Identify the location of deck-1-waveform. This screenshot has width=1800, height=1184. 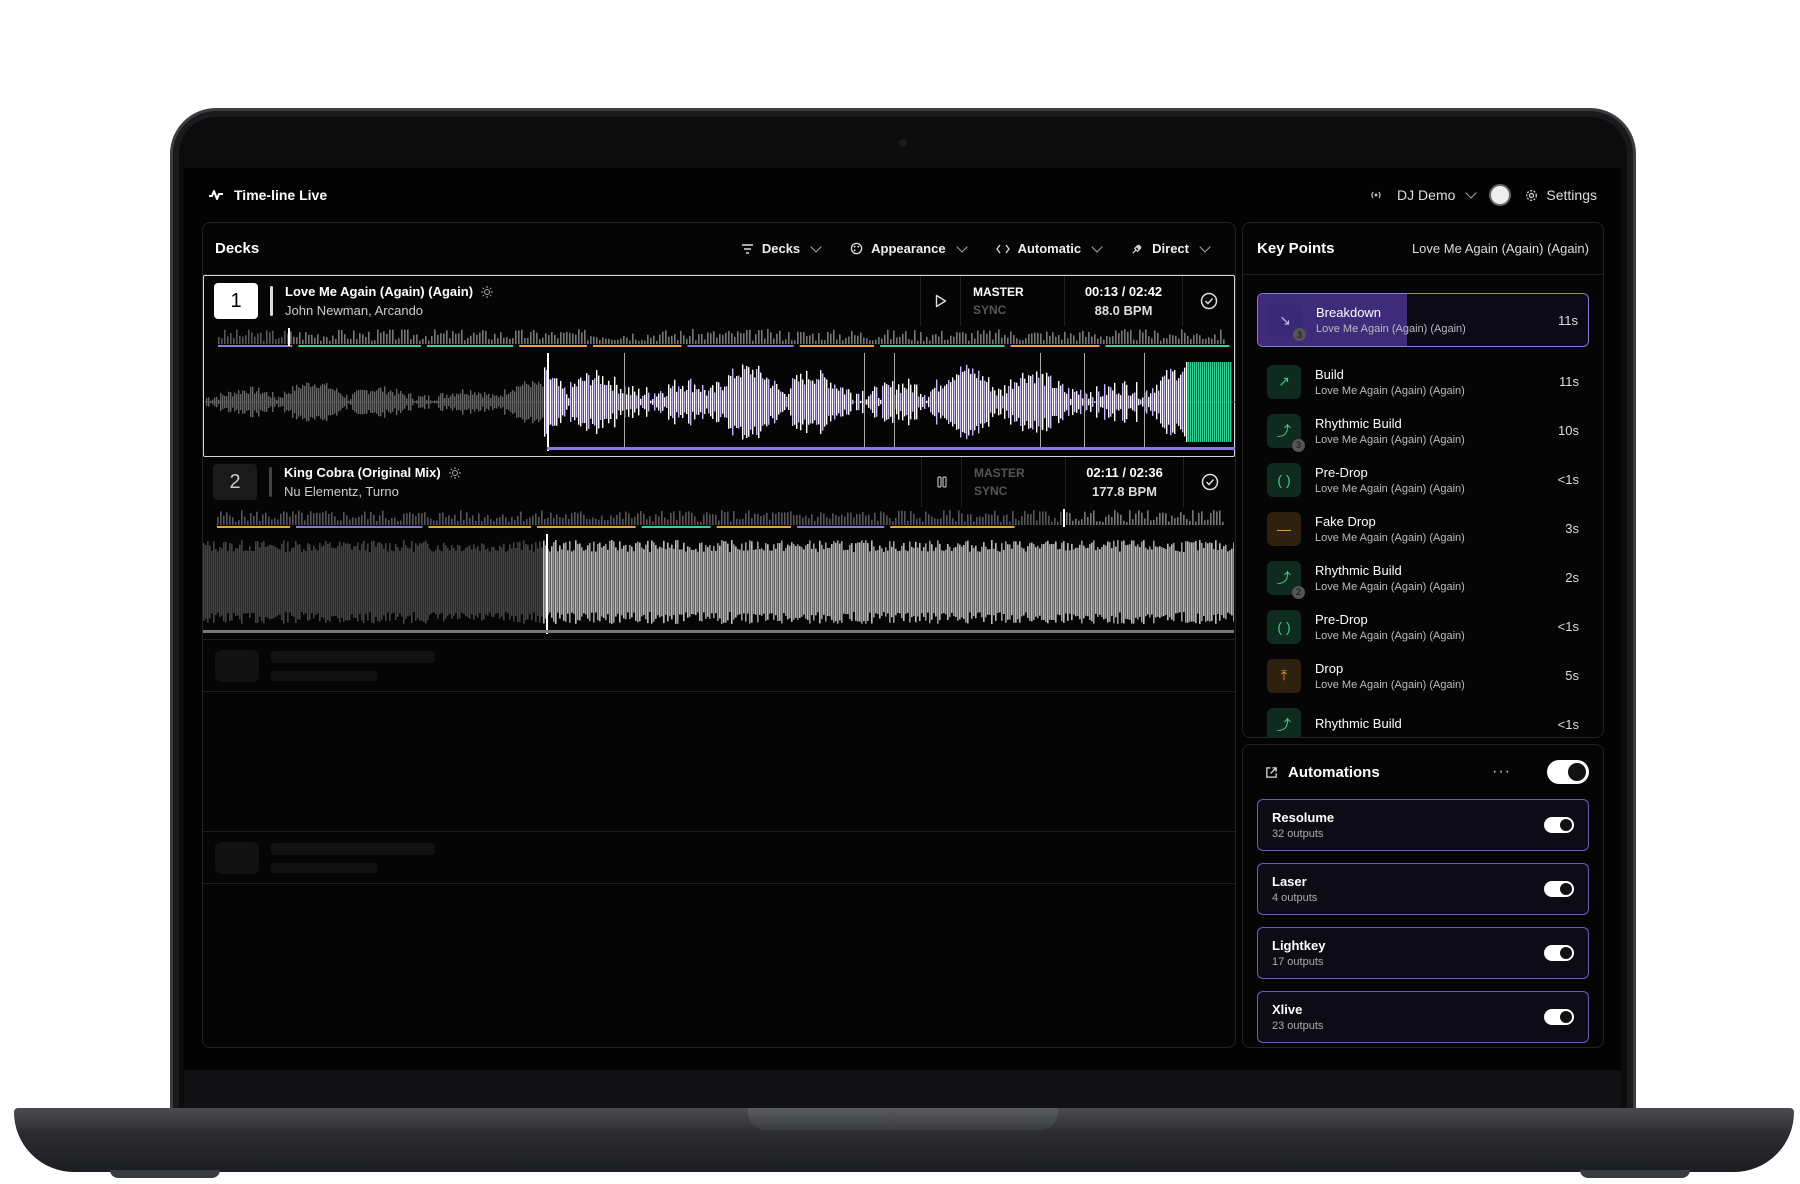
(719, 402).